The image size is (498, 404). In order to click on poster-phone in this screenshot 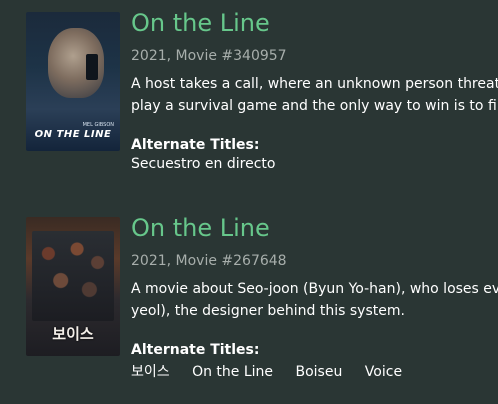, I will do `click(92, 67)`.